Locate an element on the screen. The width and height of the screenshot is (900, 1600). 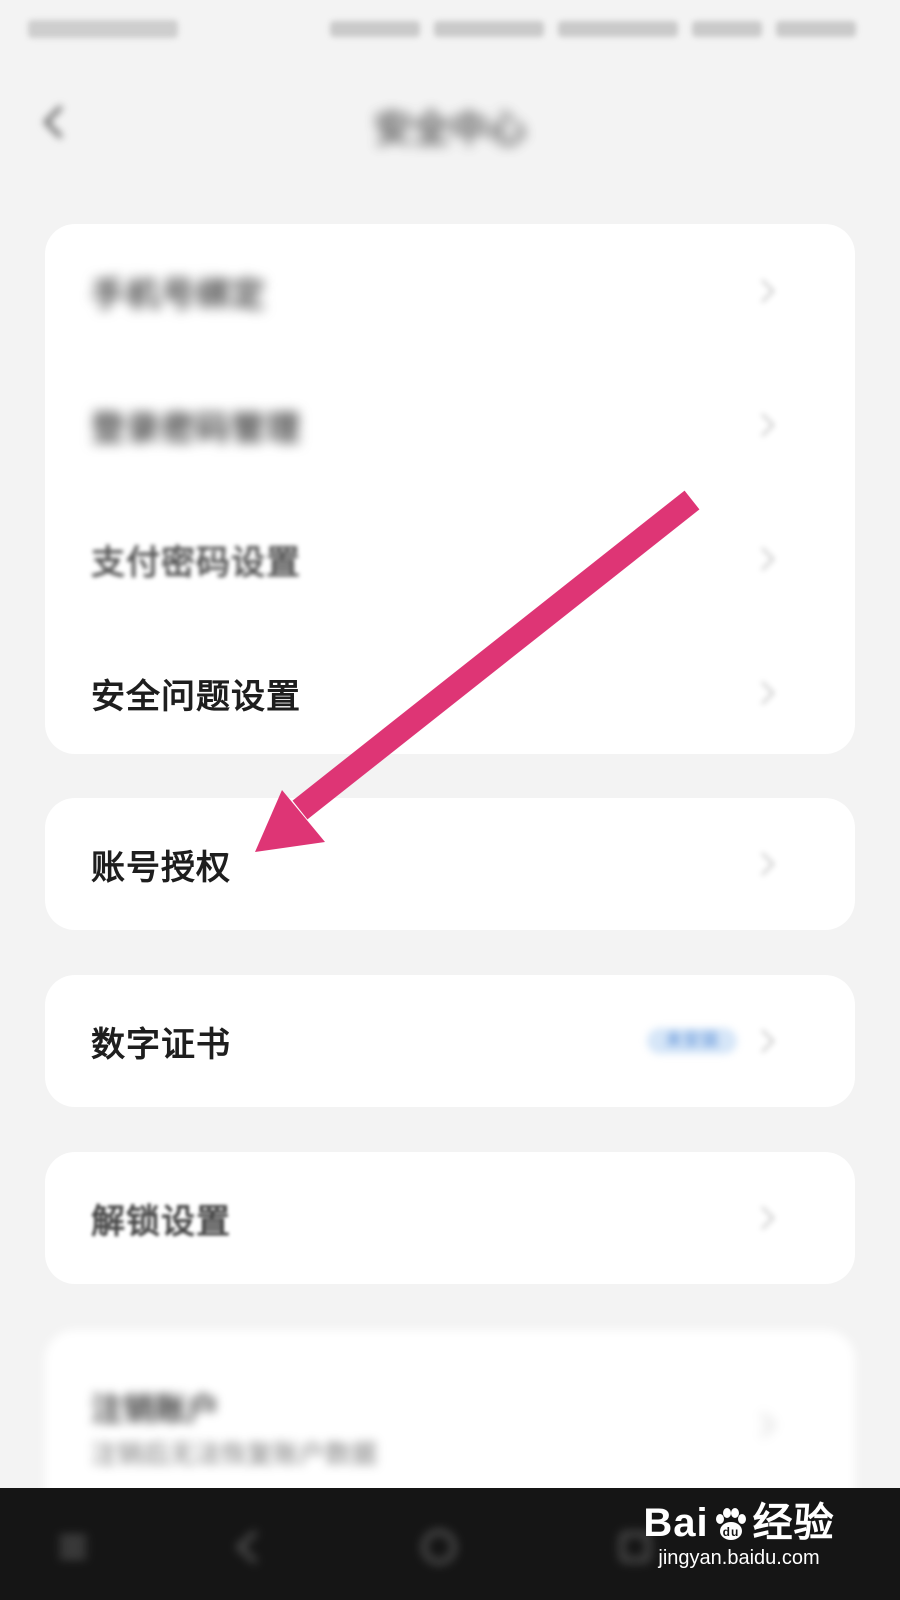
page-title: 安全中心 is located at coordinates (449, 129).